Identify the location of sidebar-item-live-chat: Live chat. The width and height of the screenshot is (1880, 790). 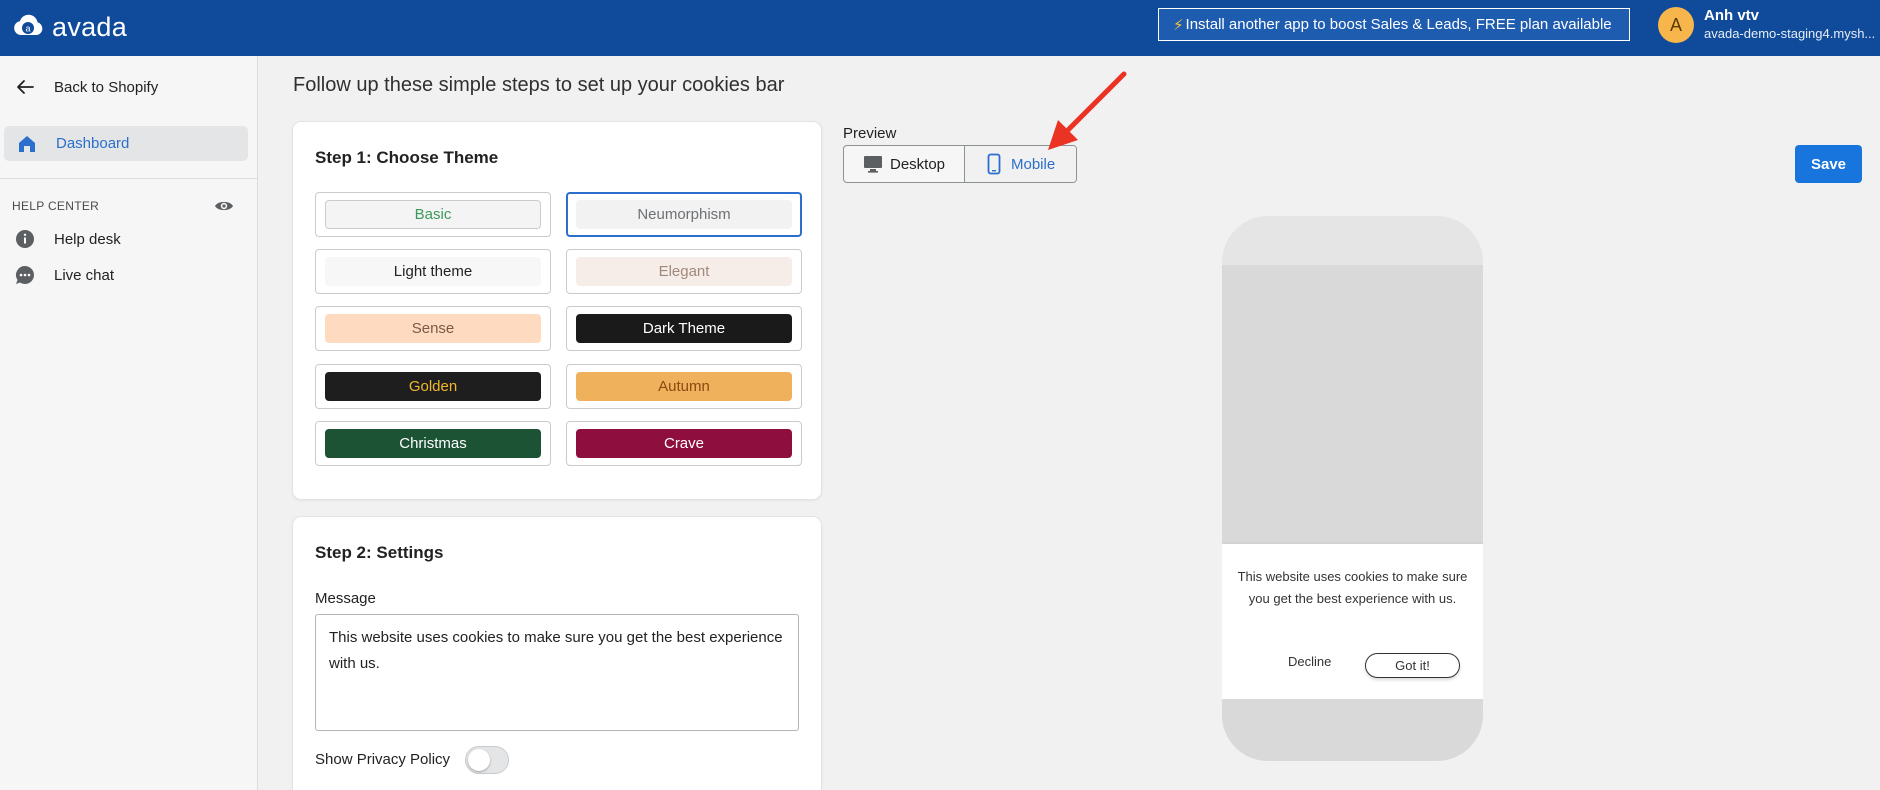
(64, 275).